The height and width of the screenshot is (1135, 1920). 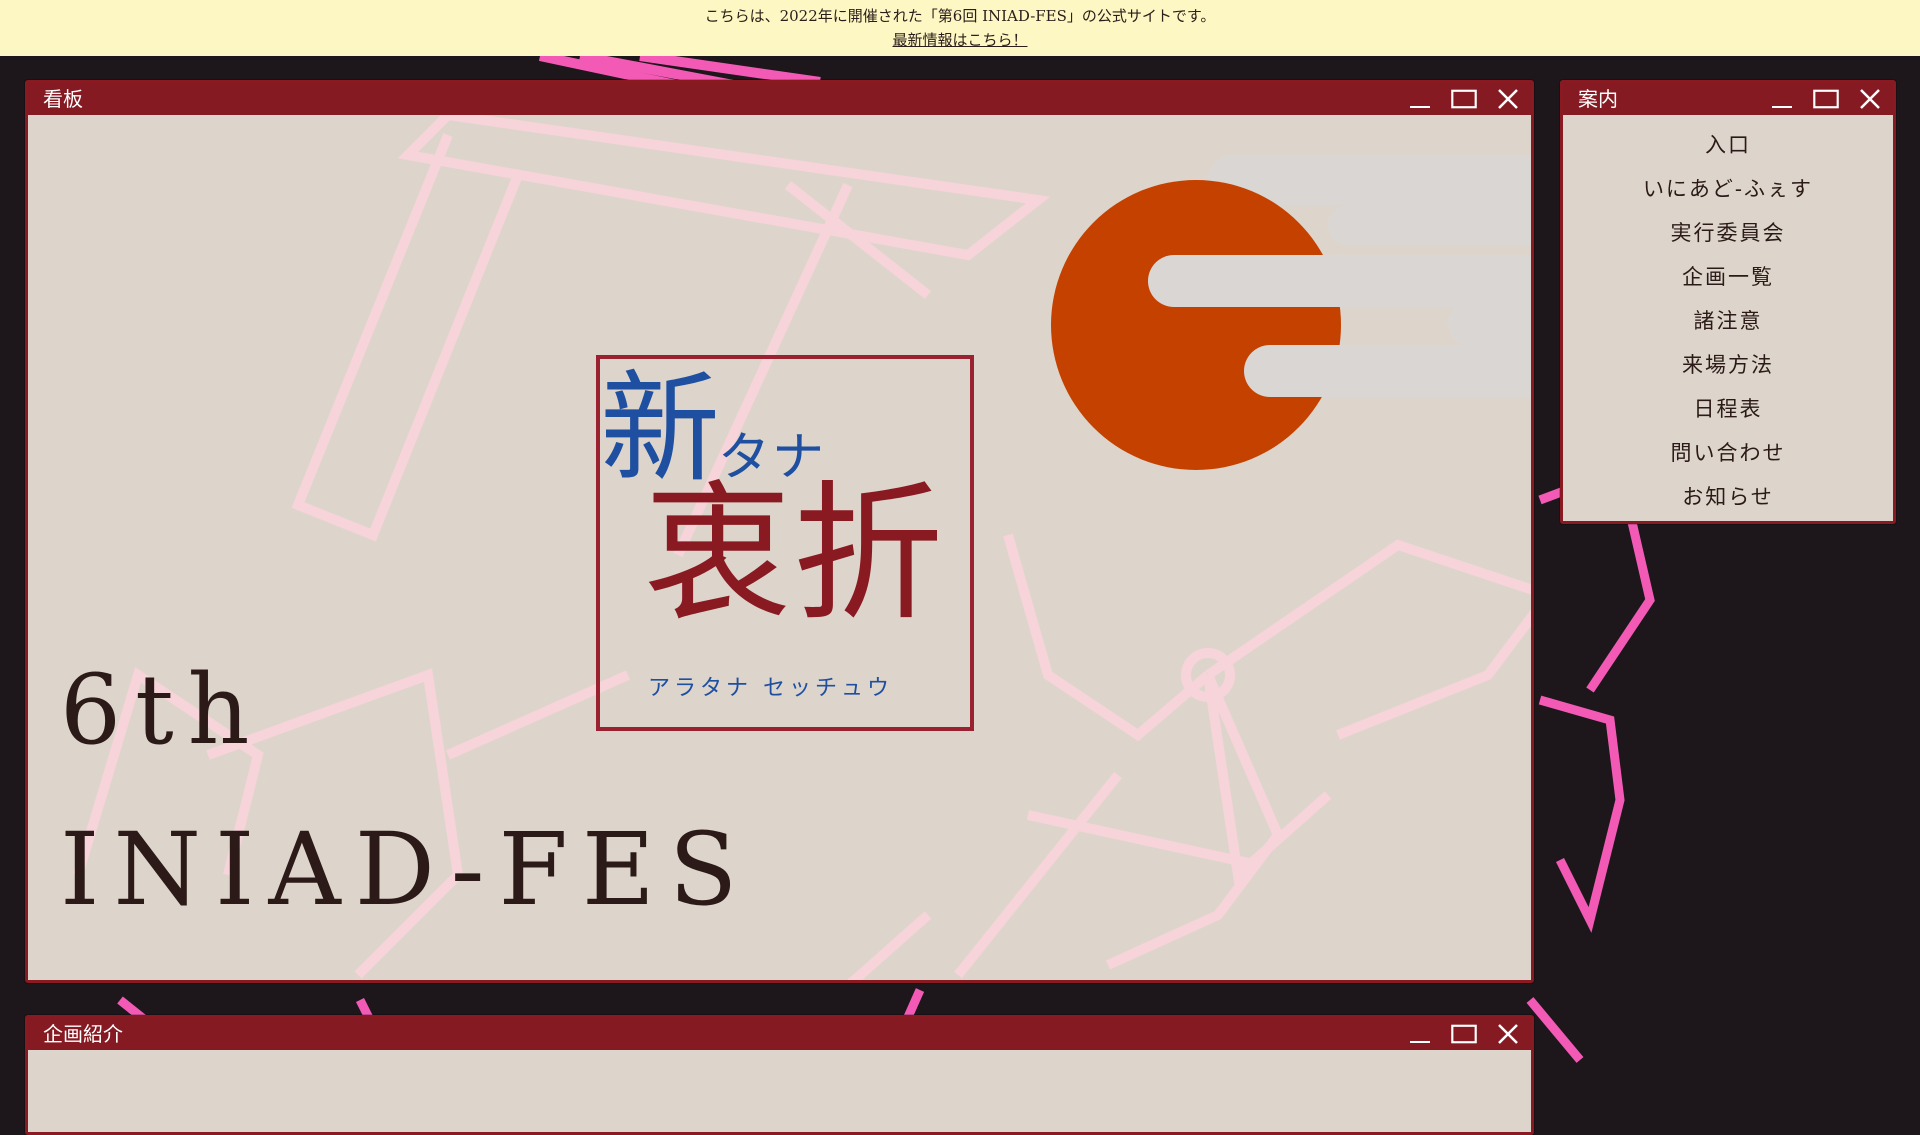 I want to click on menu-item-committee: 実行委員会, so click(x=1728, y=233).